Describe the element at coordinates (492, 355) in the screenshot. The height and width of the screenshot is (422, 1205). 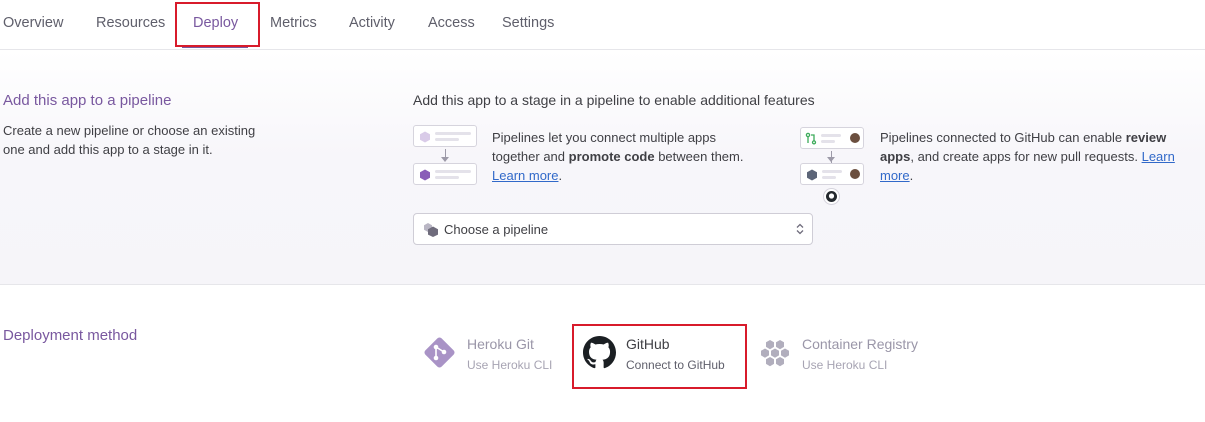
I see `deploy-method-heroku-git: Heroku Git Use Heroku CLI` at that location.